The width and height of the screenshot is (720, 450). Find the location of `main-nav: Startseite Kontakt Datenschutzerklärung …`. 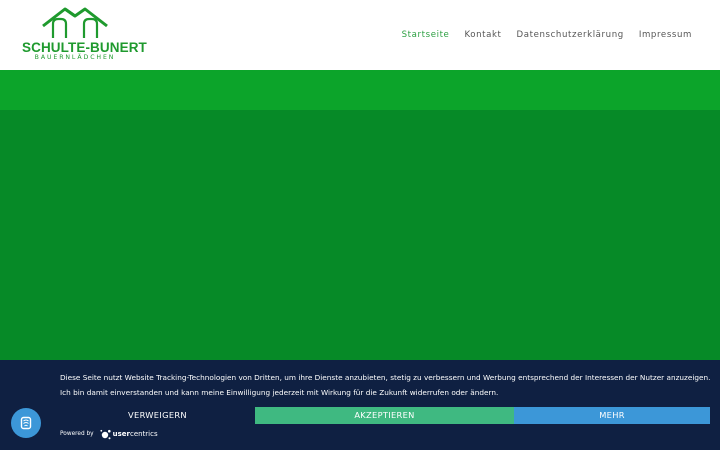

main-nav: Startseite Kontakt Datenschutzerklärung … is located at coordinates (547, 35).